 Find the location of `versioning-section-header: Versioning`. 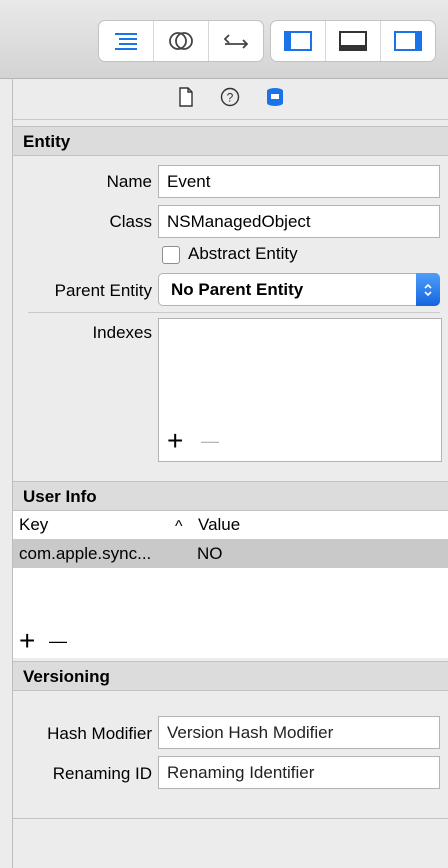

versioning-section-header: Versioning is located at coordinates (230, 676).